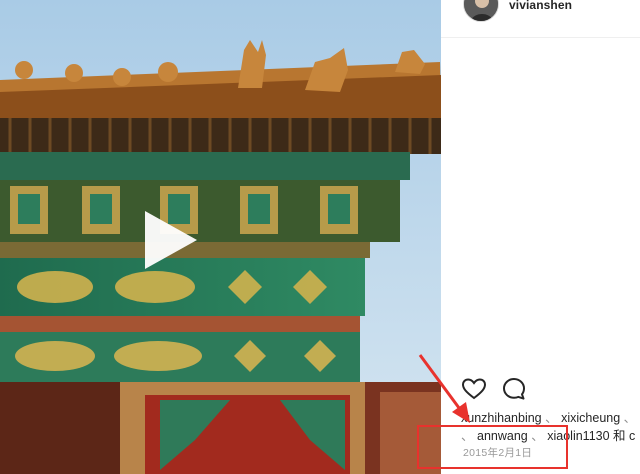 The width and height of the screenshot is (640, 474). Describe the element at coordinates (502, 436) in the screenshot. I see `liker-link: annwang` at that location.